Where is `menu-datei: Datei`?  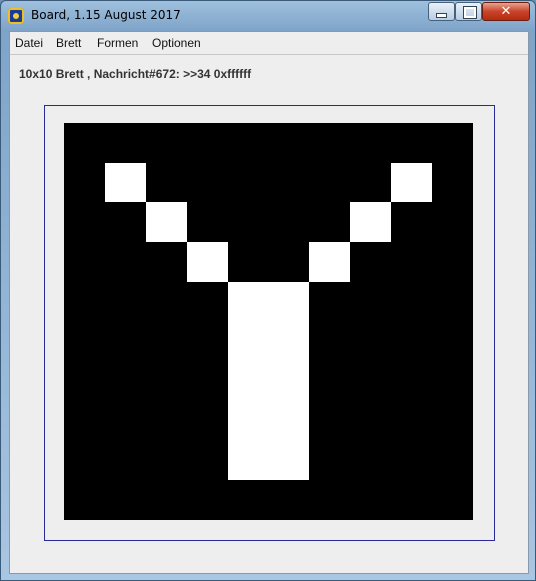
menu-datei: Datei is located at coordinates (29, 43).